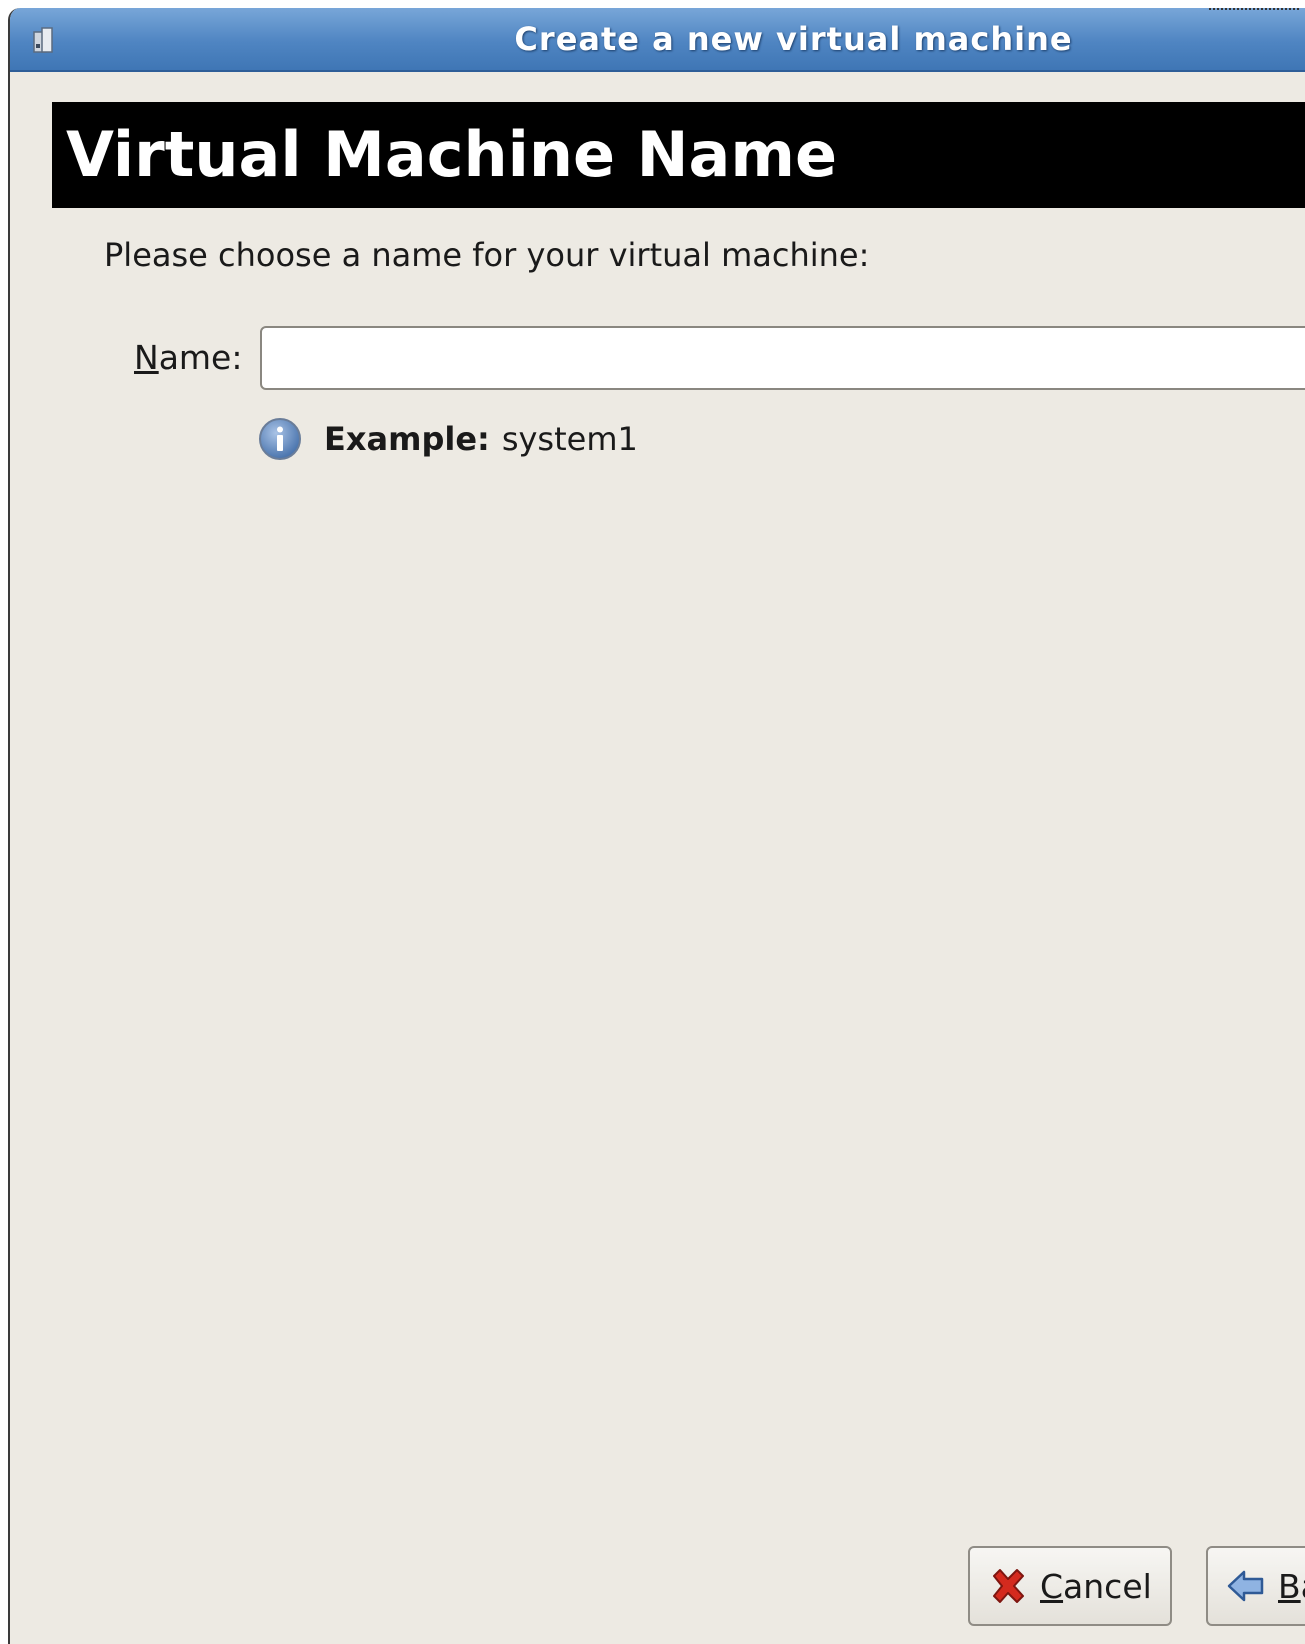 This screenshot has width=1305, height=1644. I want to click on example-hint: Example: system1, so click(448, 439).